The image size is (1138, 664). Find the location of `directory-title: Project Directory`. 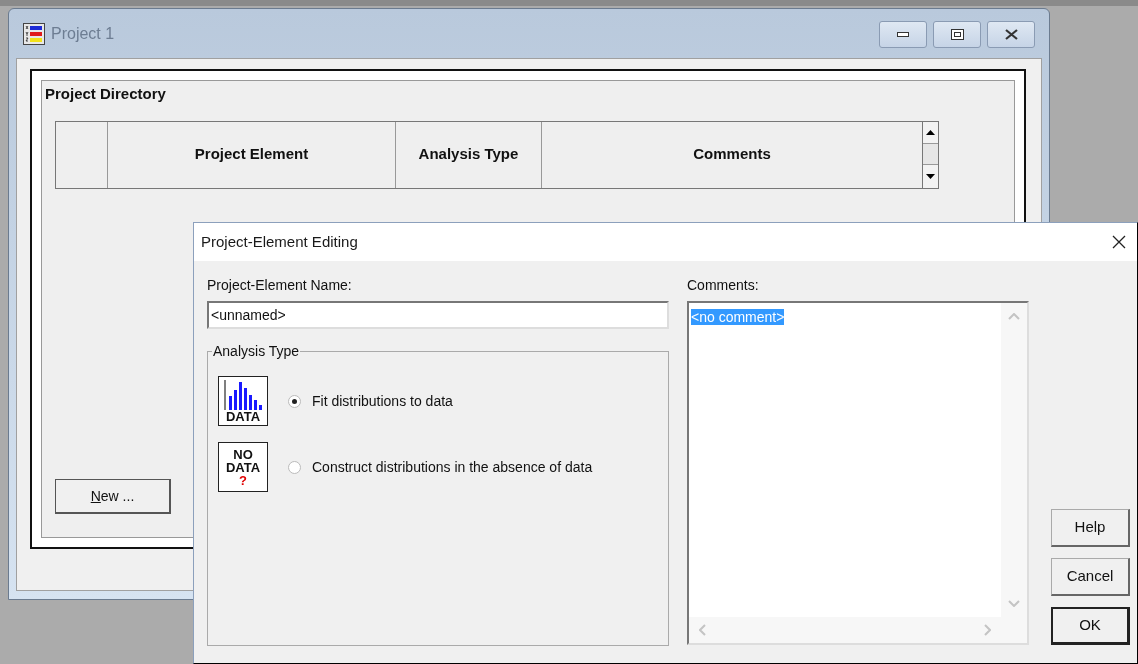

directory-title: Project Directory is located at coordinates (106, 94).